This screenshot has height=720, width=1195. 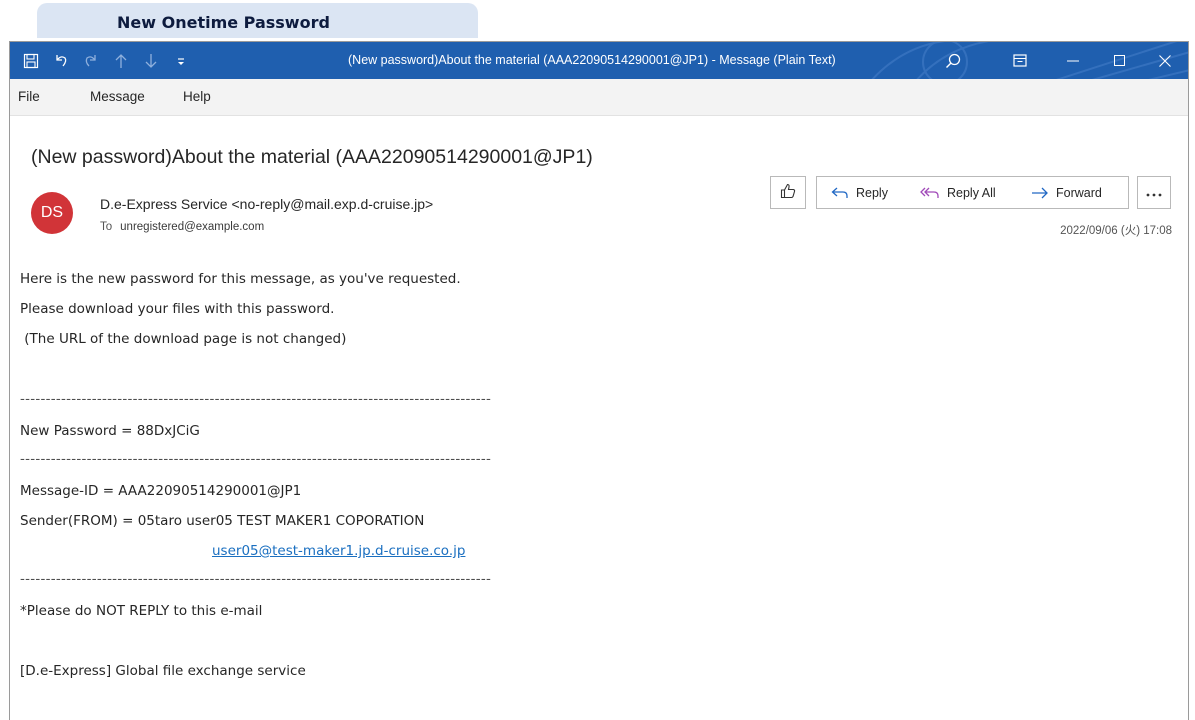 I want to click on recipient-address: unregistered@example.com, so click(x=192, y=227).